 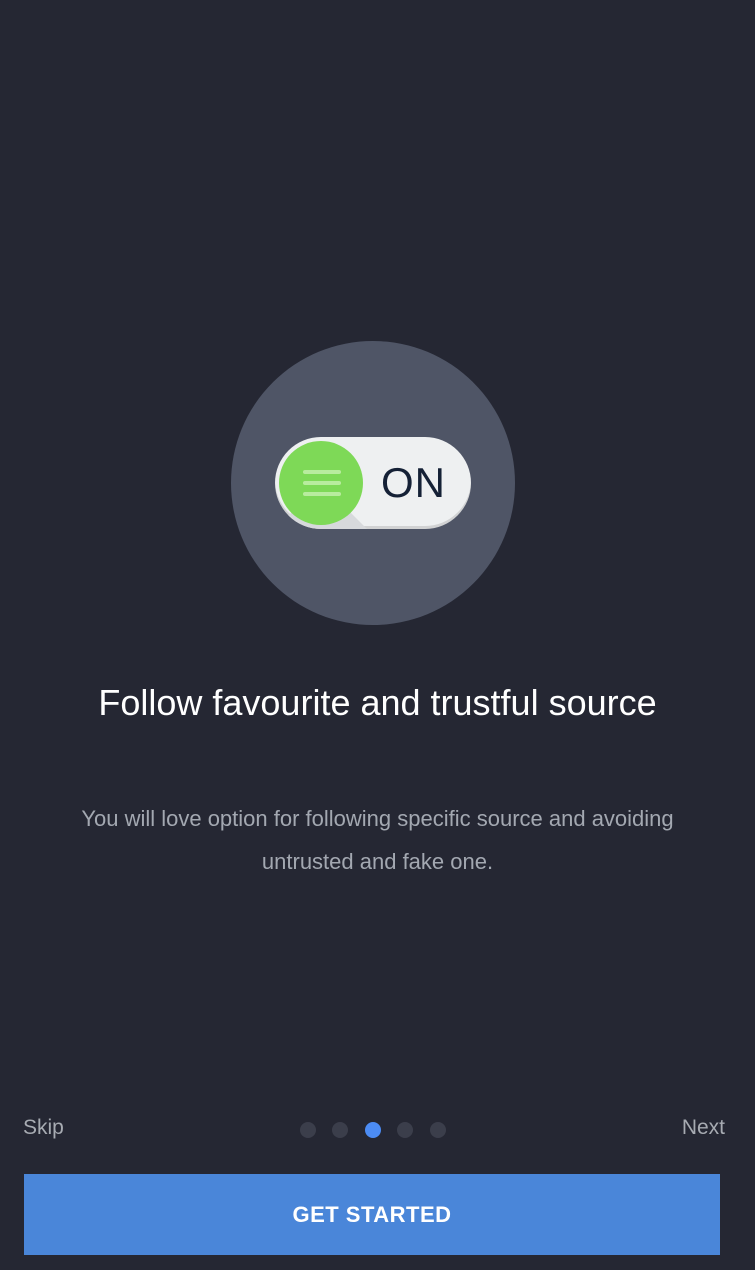 I want to click on onboarding-title: Follow favourite and trustful source, so click(x=377, y=702).